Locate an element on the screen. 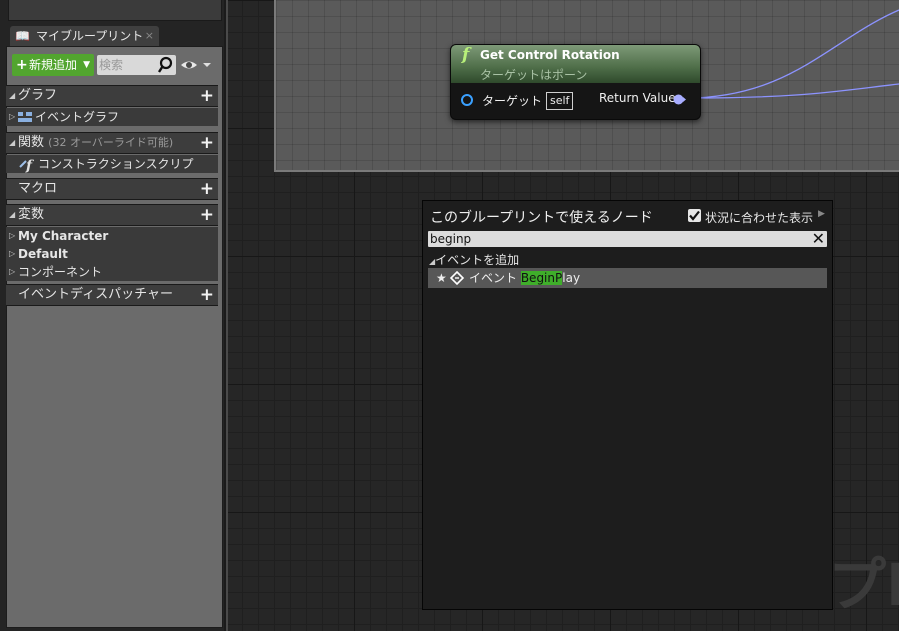  item-label: イベントグラフ is located at coordinates (77, 117).